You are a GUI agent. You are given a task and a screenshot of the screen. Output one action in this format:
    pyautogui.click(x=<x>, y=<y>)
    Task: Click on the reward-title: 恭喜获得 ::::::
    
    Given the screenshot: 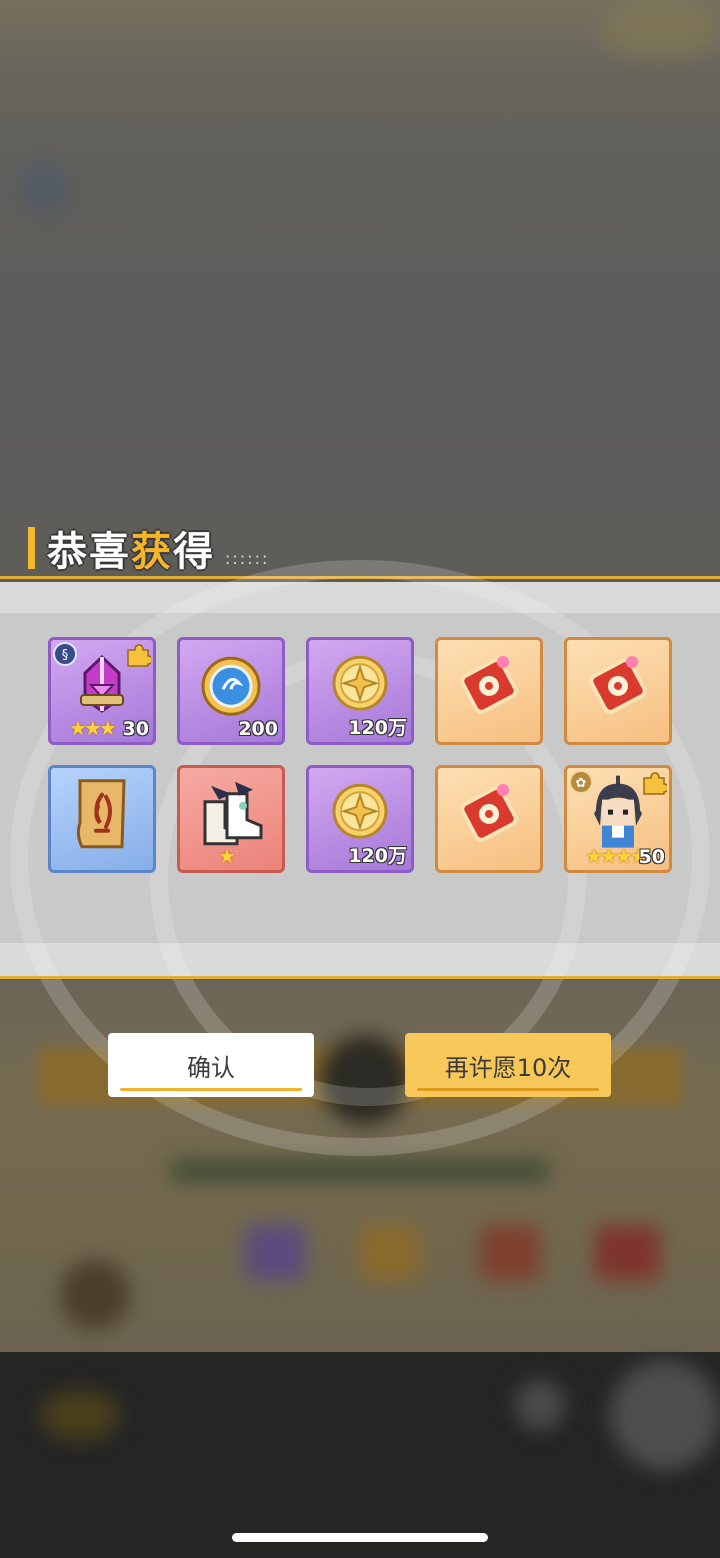 What is the action you would take?
    pyautogui.click(x=148, y=548)
    